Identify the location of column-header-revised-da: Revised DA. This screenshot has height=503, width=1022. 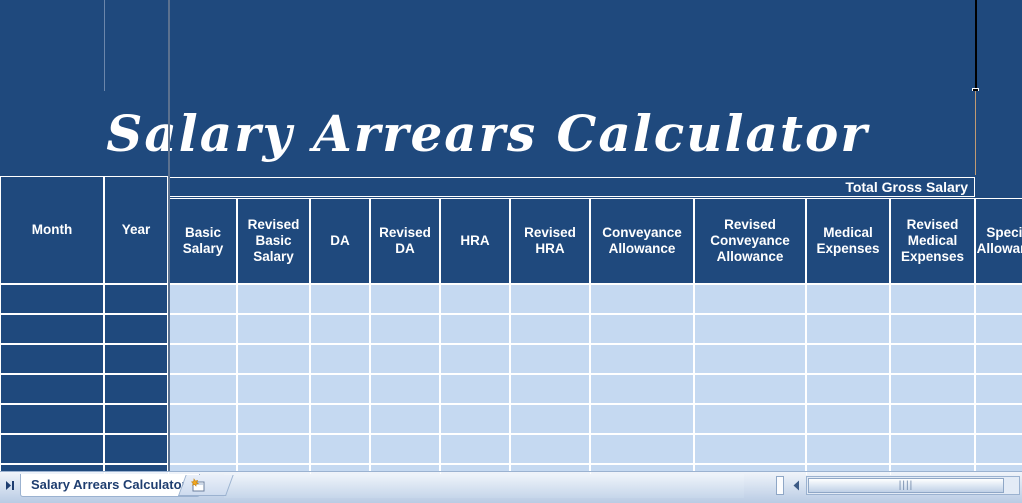
(405, 241).